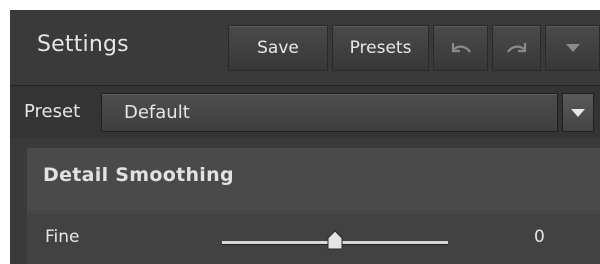  I want to click on undo-icon, so click(461, 48).